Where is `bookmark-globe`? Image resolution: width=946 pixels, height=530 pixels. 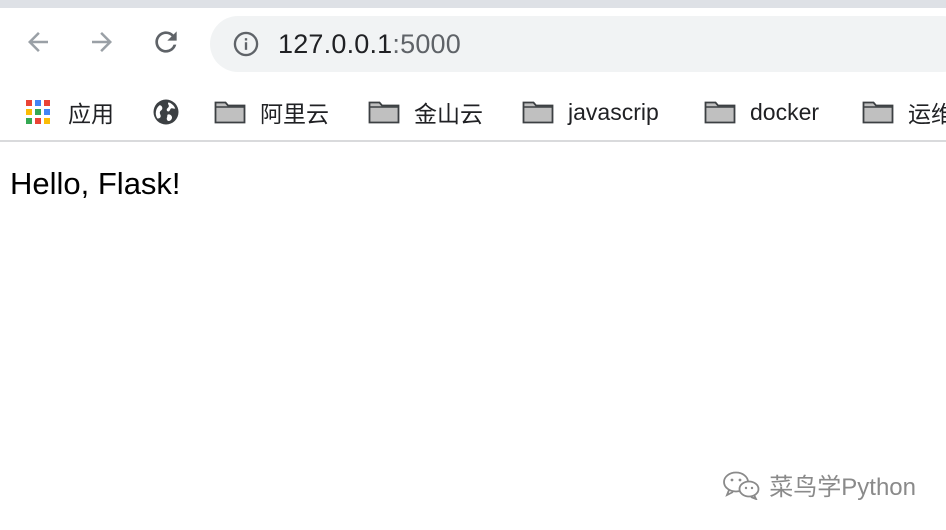
bookmark-globe is located at coordinates (173, 112).